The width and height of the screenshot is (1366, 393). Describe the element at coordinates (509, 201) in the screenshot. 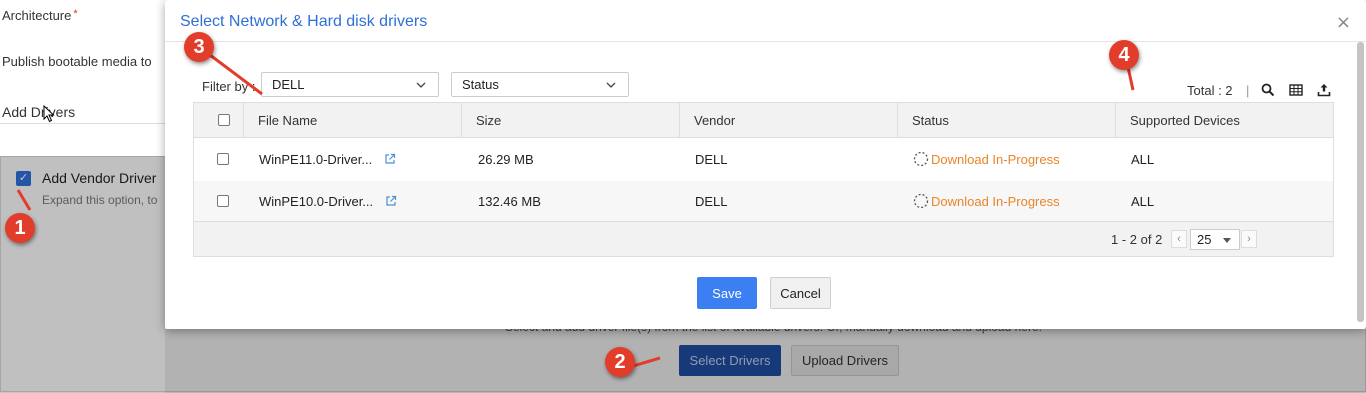

I see `size-cell: 132.46 MB` at that location.